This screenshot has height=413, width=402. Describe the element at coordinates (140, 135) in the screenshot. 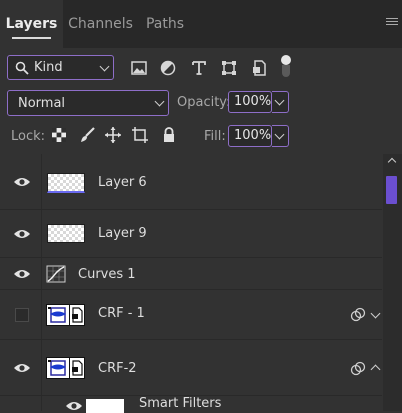

I see `lock-artboard-icon` at that location.